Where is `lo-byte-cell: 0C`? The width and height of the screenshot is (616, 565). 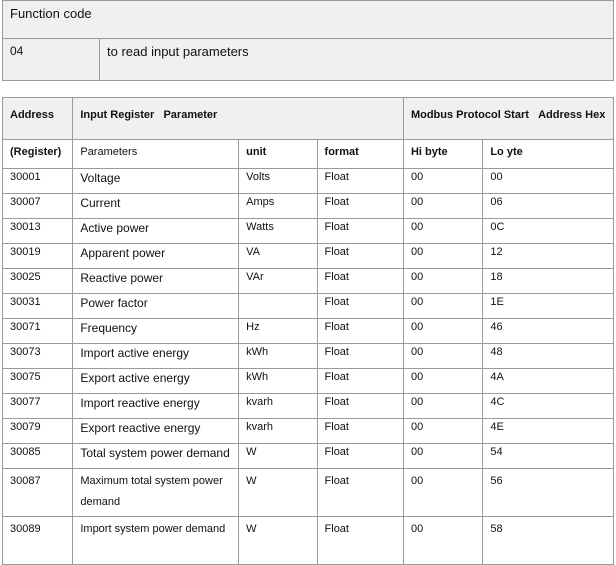
lo-byte-cell: 0C is located at coordinates (548, 231).